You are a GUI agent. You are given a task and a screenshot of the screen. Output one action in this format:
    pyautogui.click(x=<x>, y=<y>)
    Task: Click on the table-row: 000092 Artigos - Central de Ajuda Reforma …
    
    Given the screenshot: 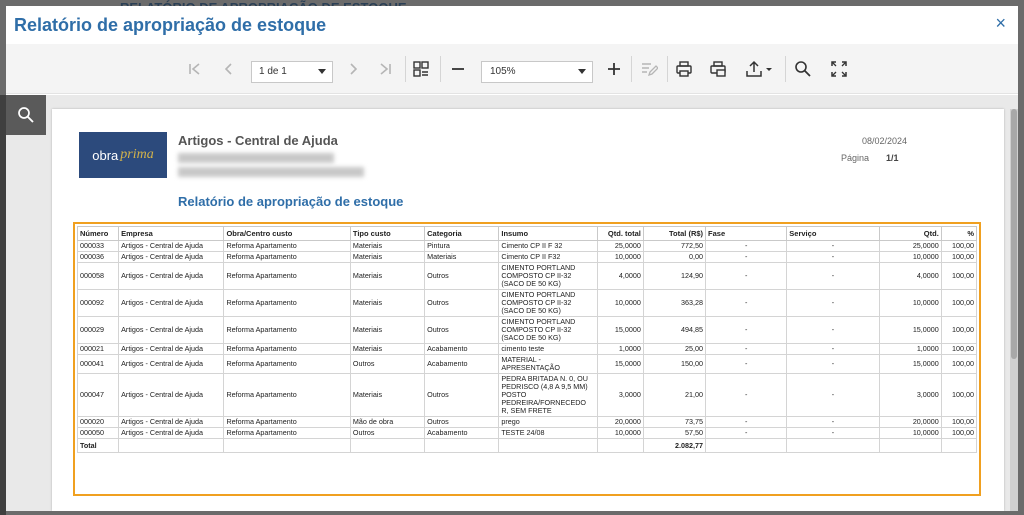 What is the action you would take?
    pyautogui.click(x=527, y=303)
    